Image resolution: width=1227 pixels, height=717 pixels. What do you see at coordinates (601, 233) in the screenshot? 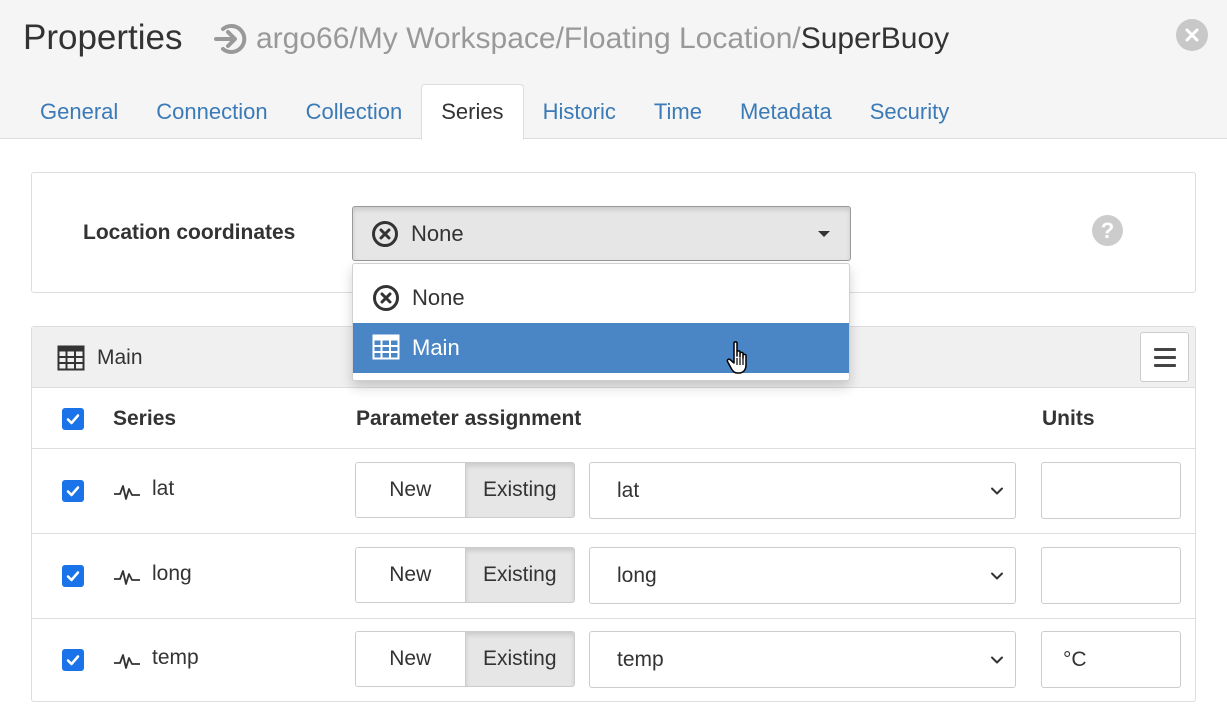
I see `location-select: None` at bounding box center [601, 233].